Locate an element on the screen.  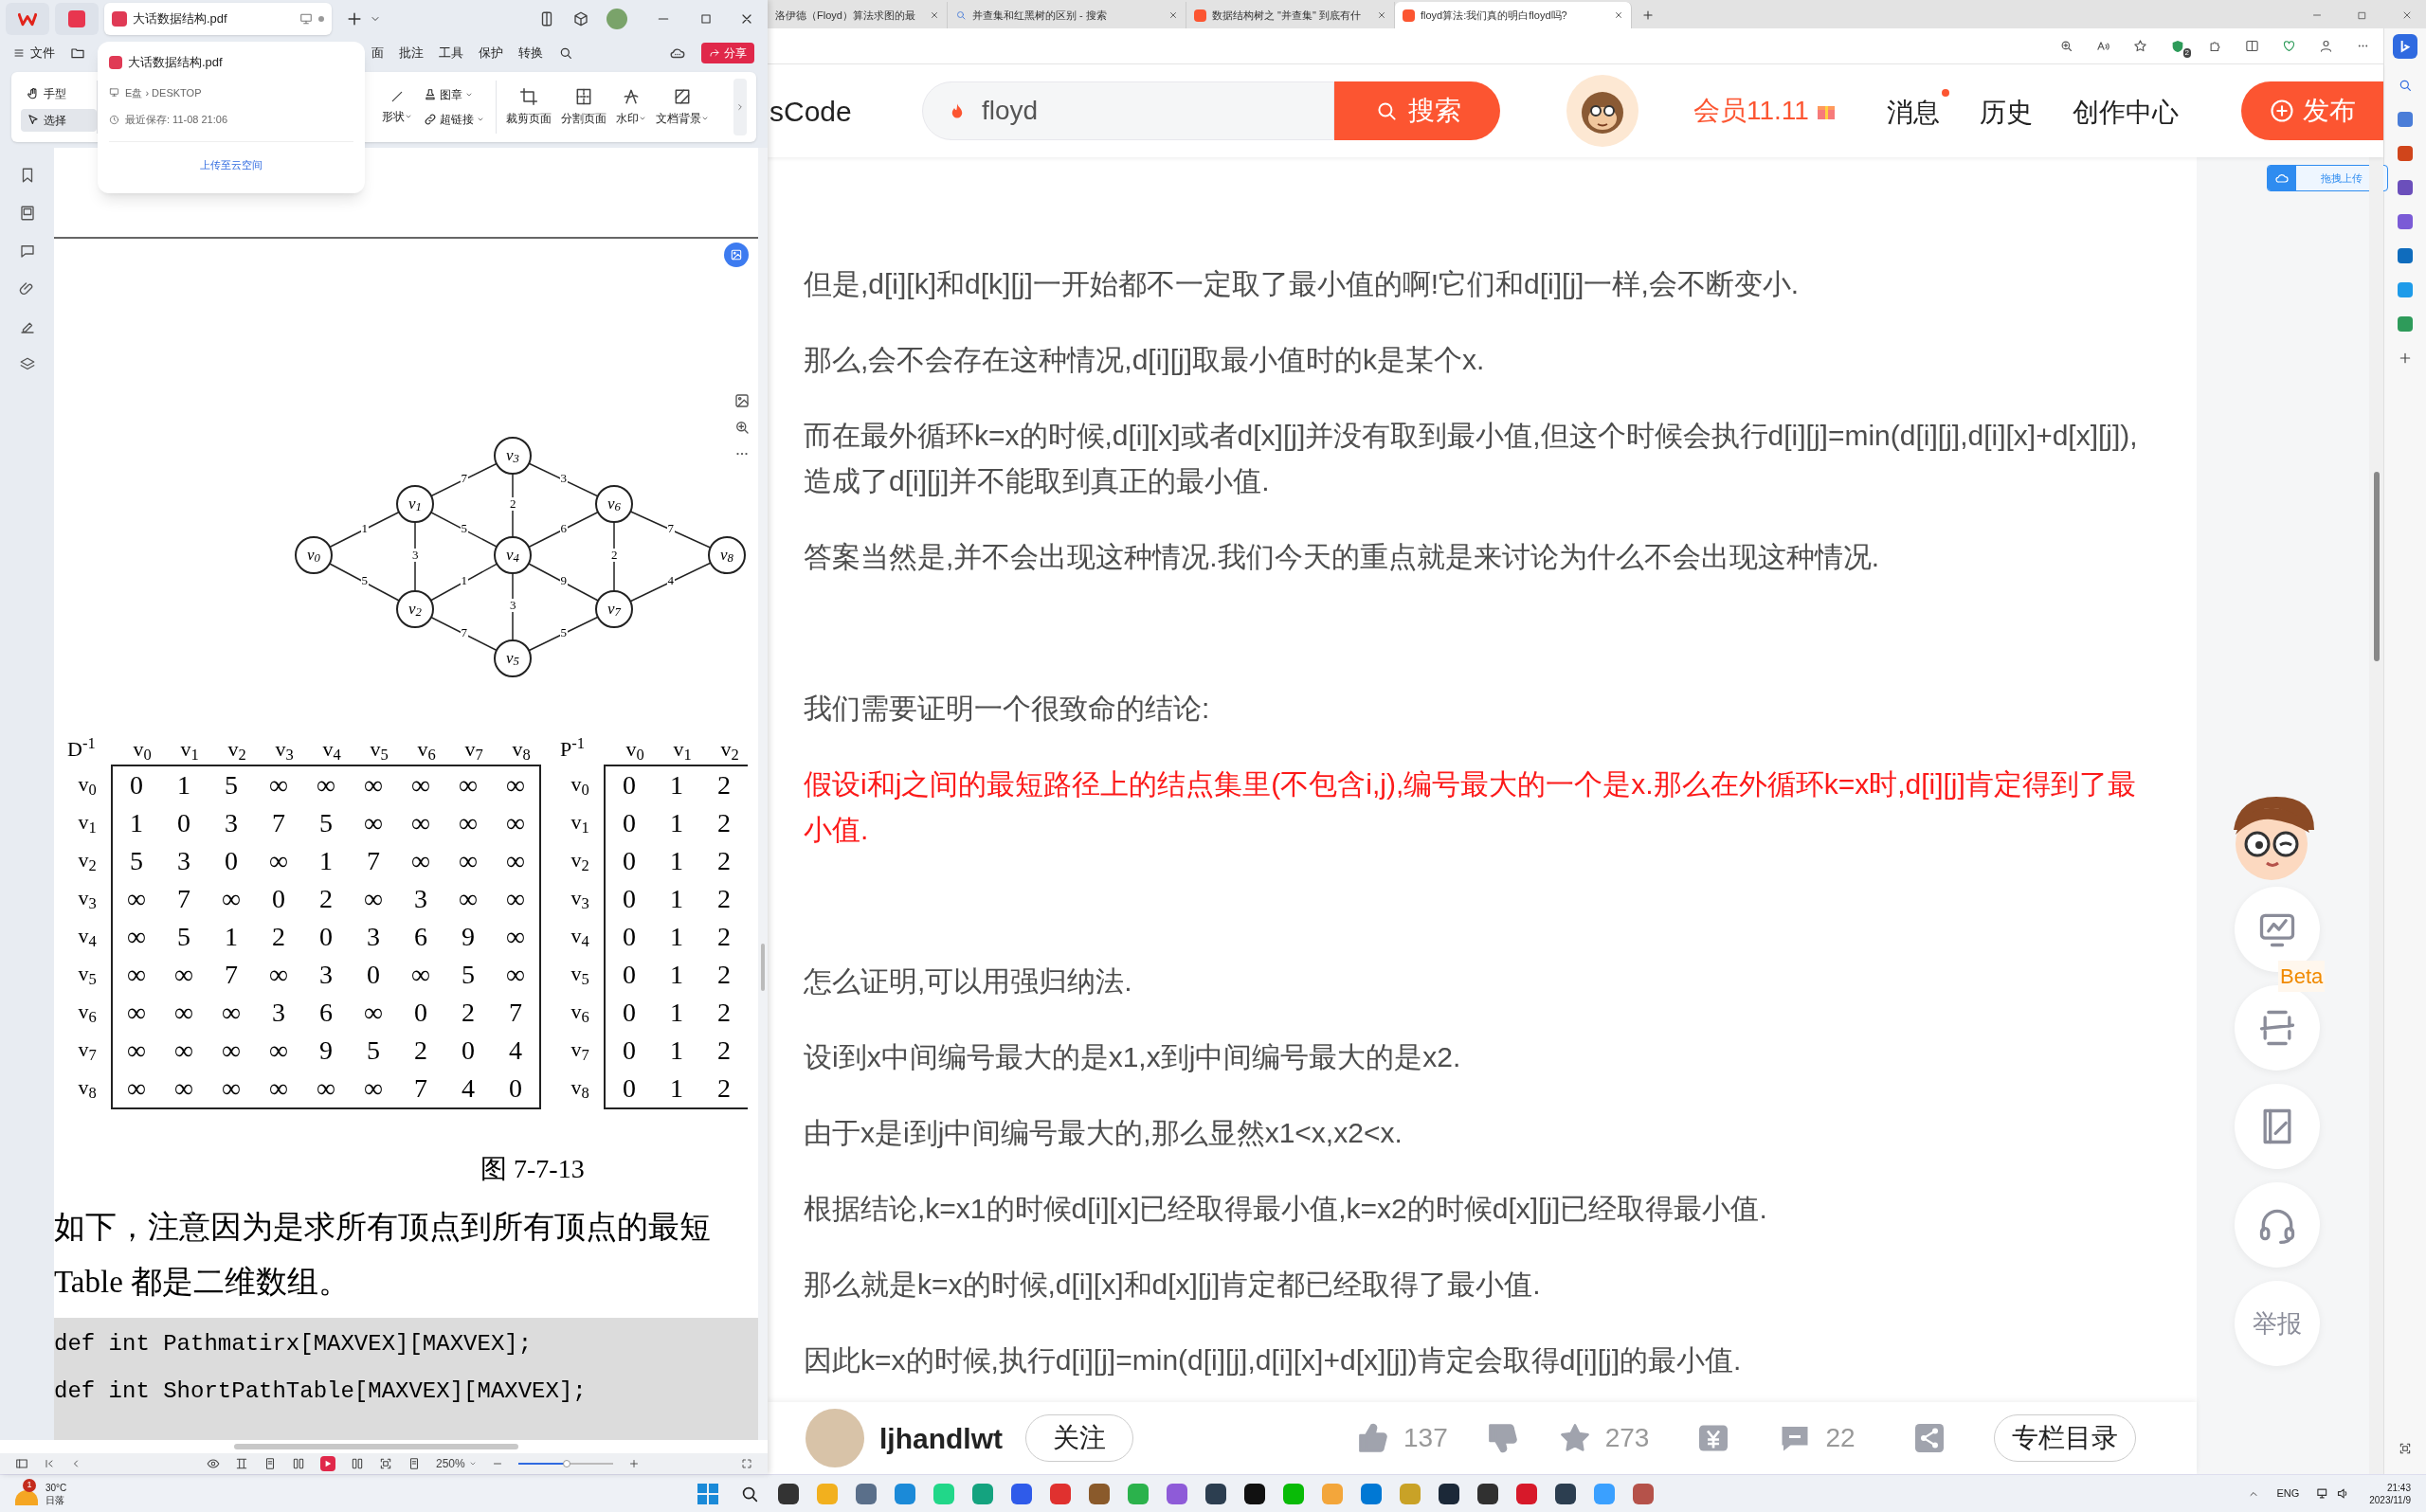
tool-button: 手型 is located at coordinates (59, 93).